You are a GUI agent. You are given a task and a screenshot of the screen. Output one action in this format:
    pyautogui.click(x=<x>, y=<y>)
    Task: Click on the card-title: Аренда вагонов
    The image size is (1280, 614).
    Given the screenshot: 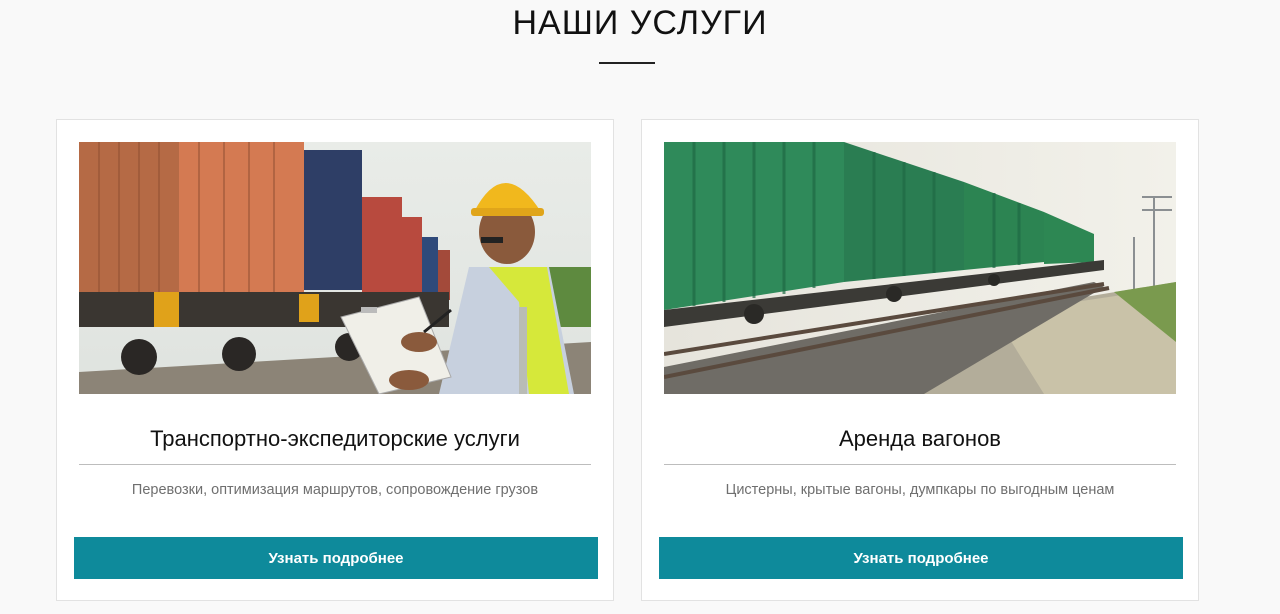 What is the action you would take?
    pyautogui.click(x=919, y=438)
    